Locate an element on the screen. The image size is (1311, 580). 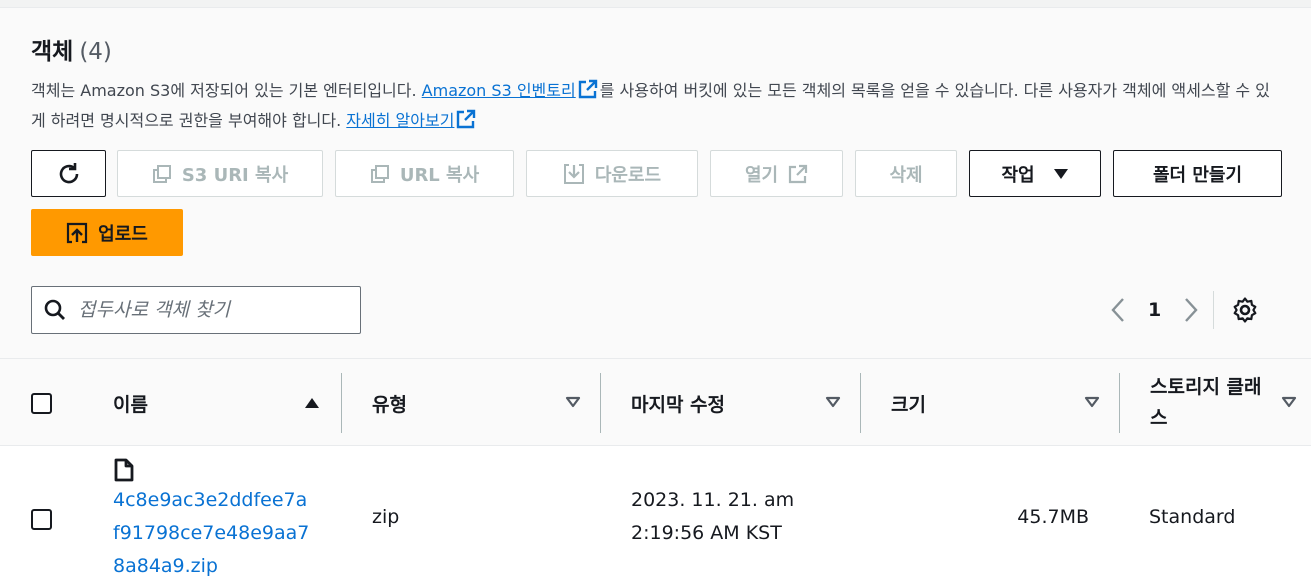
column-name-label: 이름 is located at coordinates (130, 404).